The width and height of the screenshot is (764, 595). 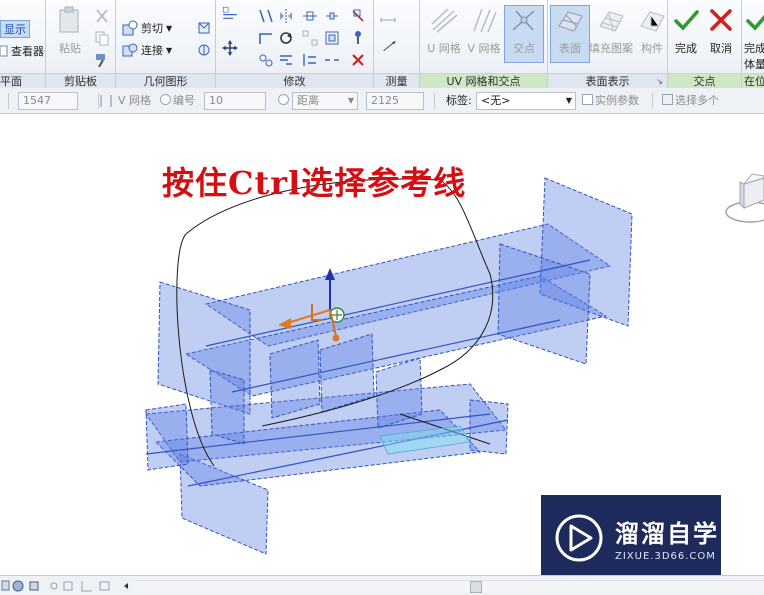 I want to click on cut-geometry-label: 剪切, so click(x=152, y=28).